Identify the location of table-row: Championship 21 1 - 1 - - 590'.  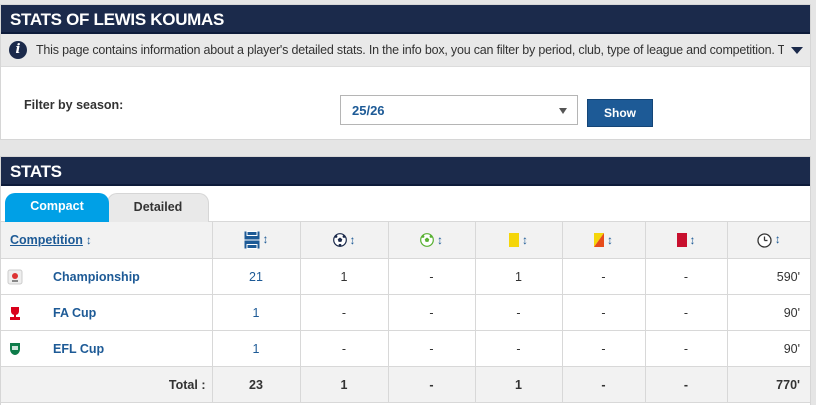
(405, 276).